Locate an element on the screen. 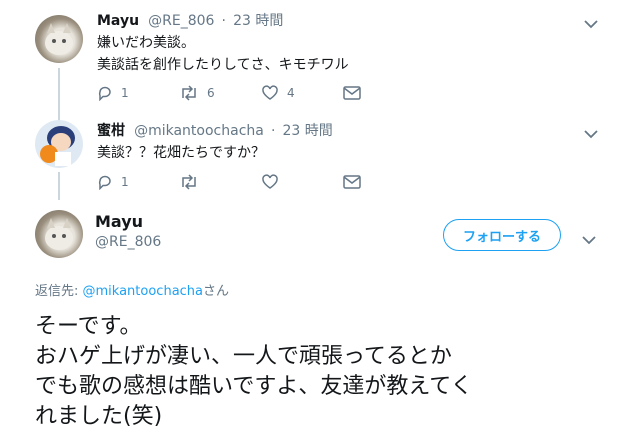 This screenshot has width=631, height=440. reply-to-label: 返信先: is located at coordinates (59, 291).